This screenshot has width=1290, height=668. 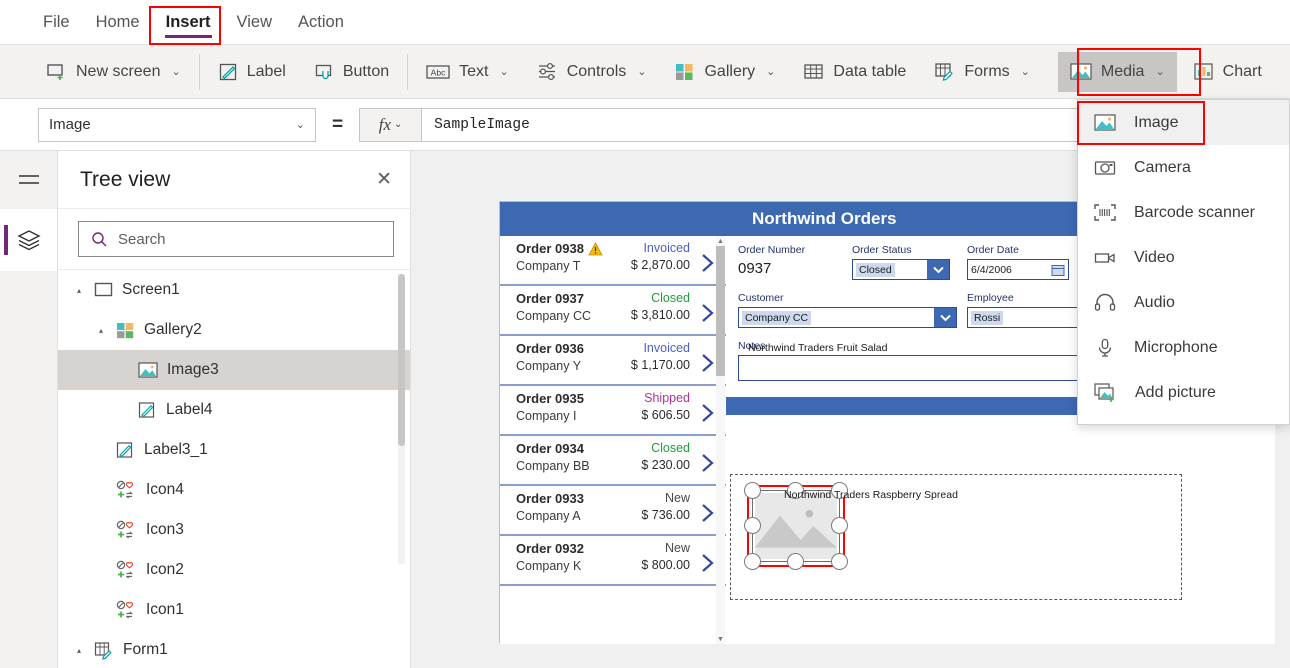 I want to click on gallery-row-right: Closed $ 230.00, so click(x=655, y=462).